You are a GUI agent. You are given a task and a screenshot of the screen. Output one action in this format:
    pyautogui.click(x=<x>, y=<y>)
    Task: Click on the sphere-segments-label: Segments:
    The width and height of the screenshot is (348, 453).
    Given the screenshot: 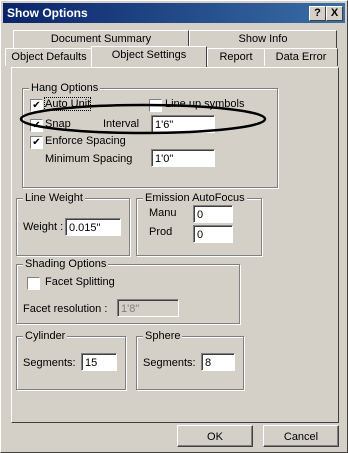 What is the action you would take?
    pyautogui.click(x=169, y=363)
    